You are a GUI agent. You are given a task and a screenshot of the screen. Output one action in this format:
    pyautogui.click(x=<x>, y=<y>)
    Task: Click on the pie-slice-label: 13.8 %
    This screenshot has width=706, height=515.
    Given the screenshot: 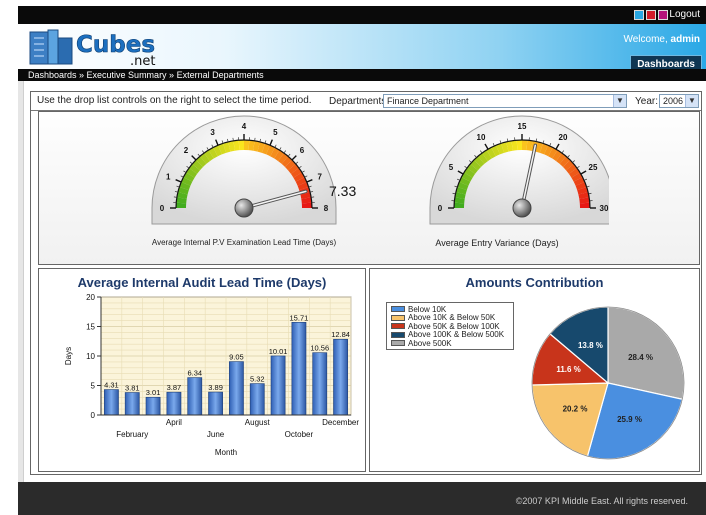 What is the action you would take?
    pyautogui.click(x=590, y=345)
    